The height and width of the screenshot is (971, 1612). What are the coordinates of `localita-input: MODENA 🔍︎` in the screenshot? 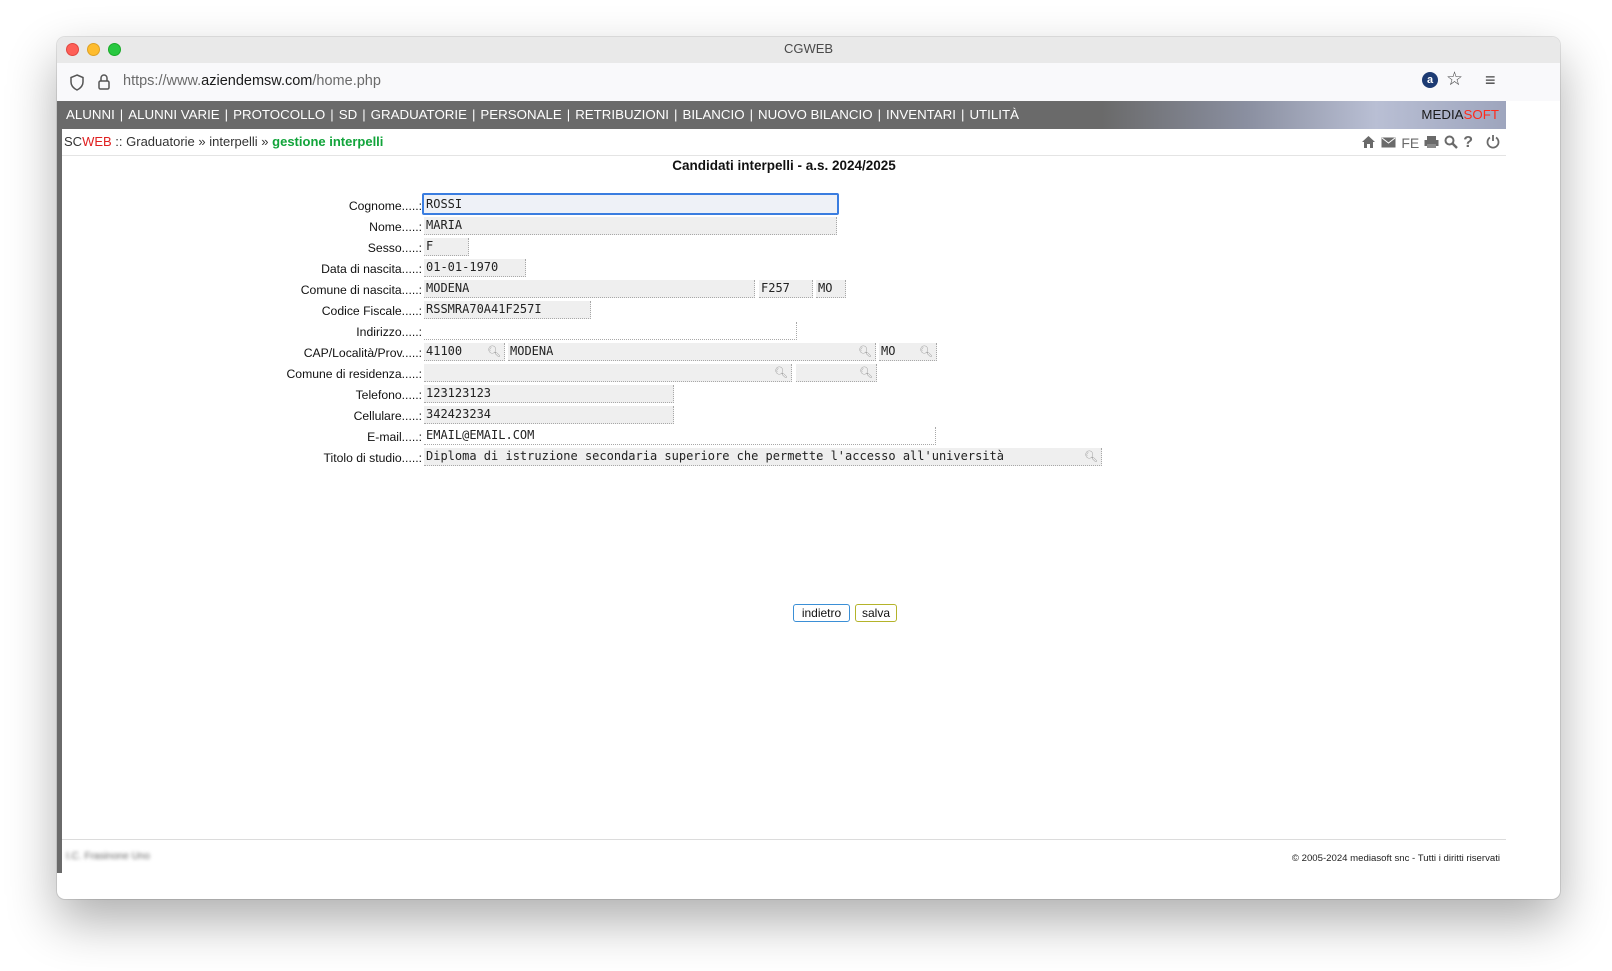 It's located at (692, 352).